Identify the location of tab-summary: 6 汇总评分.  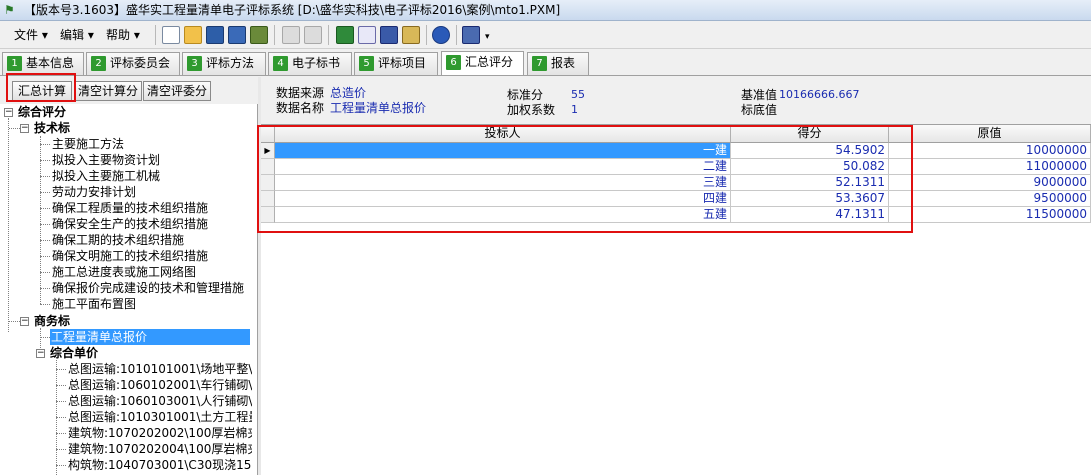
(482, 63).